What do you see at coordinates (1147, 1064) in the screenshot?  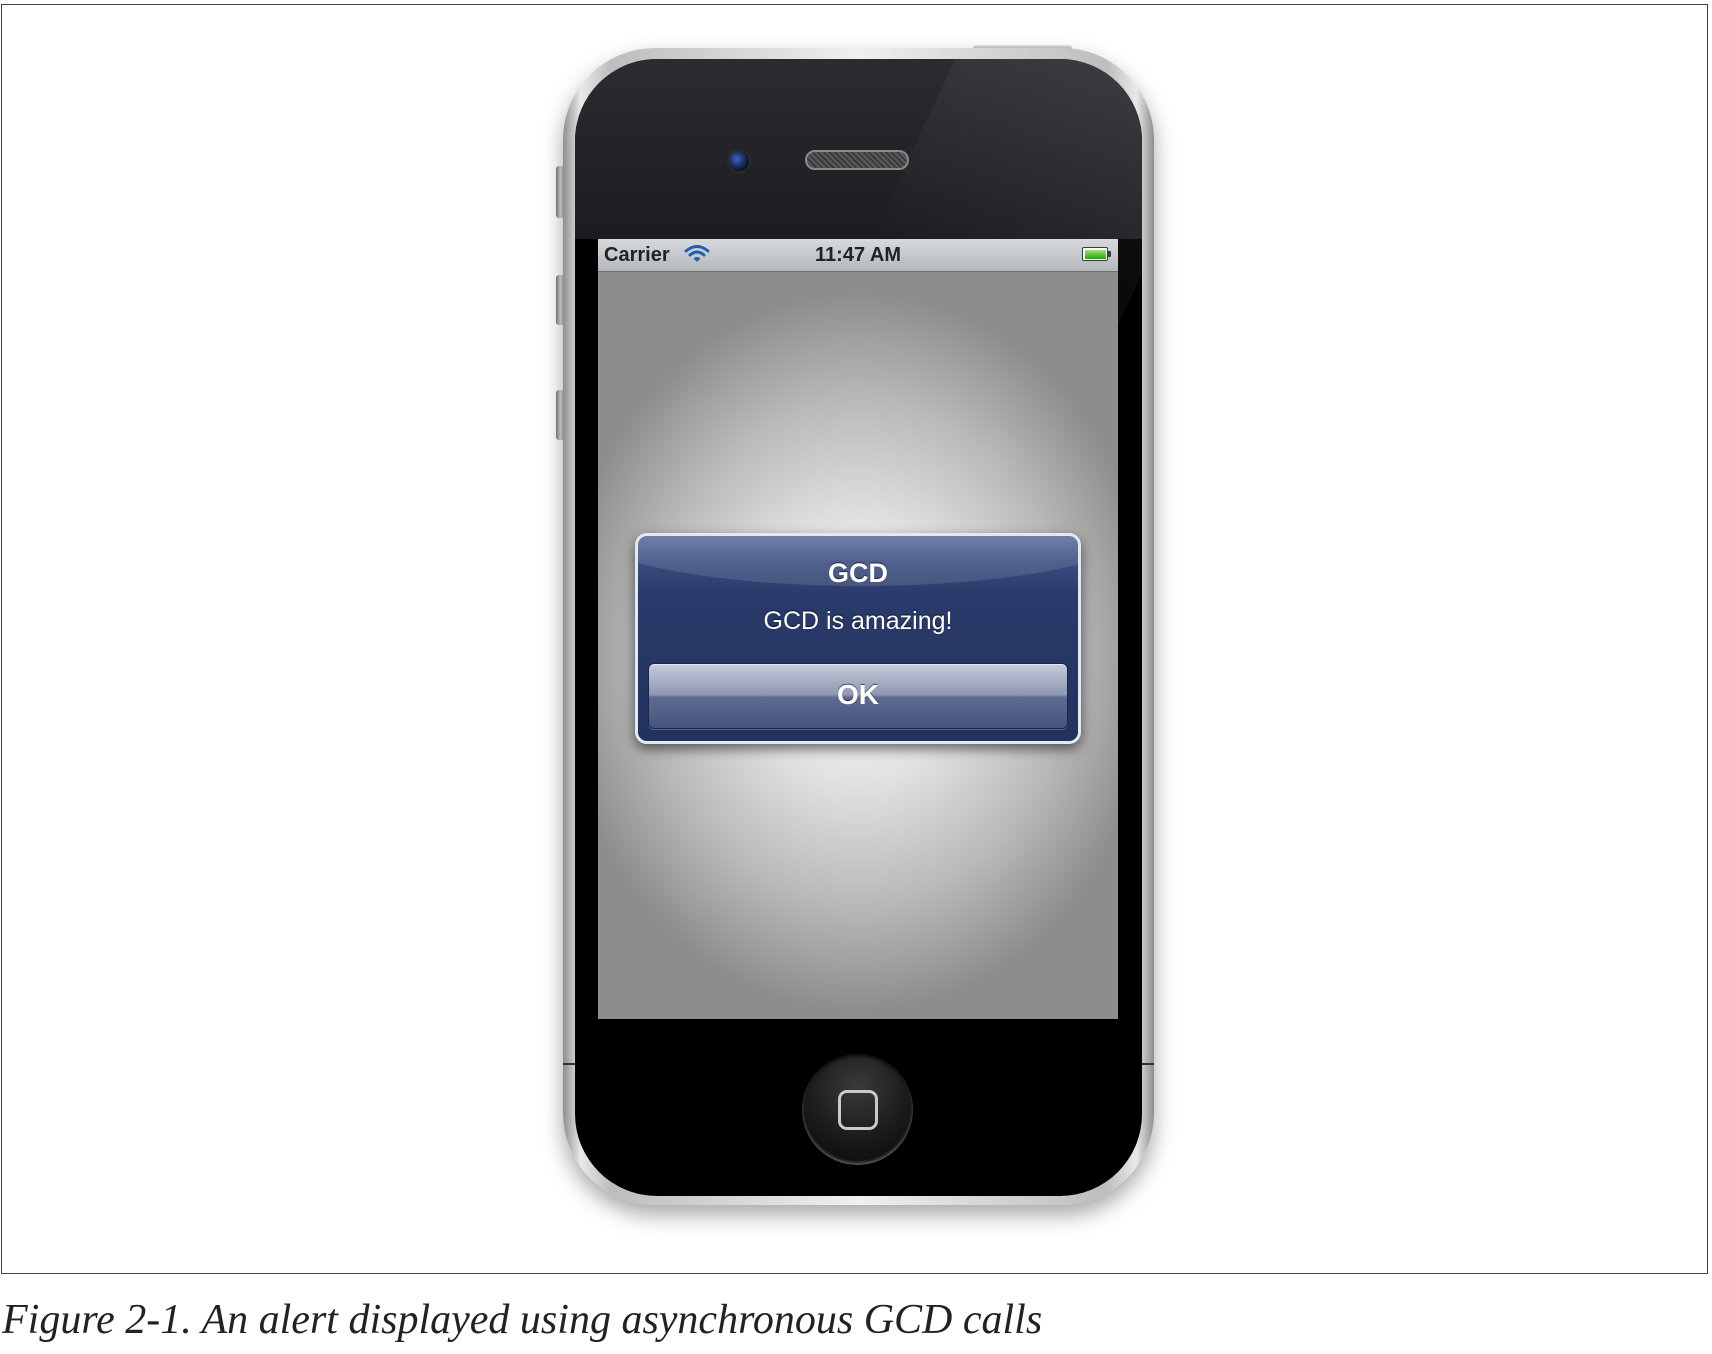 I see `antenna-band-right` at bounding box center [1147, 1064].